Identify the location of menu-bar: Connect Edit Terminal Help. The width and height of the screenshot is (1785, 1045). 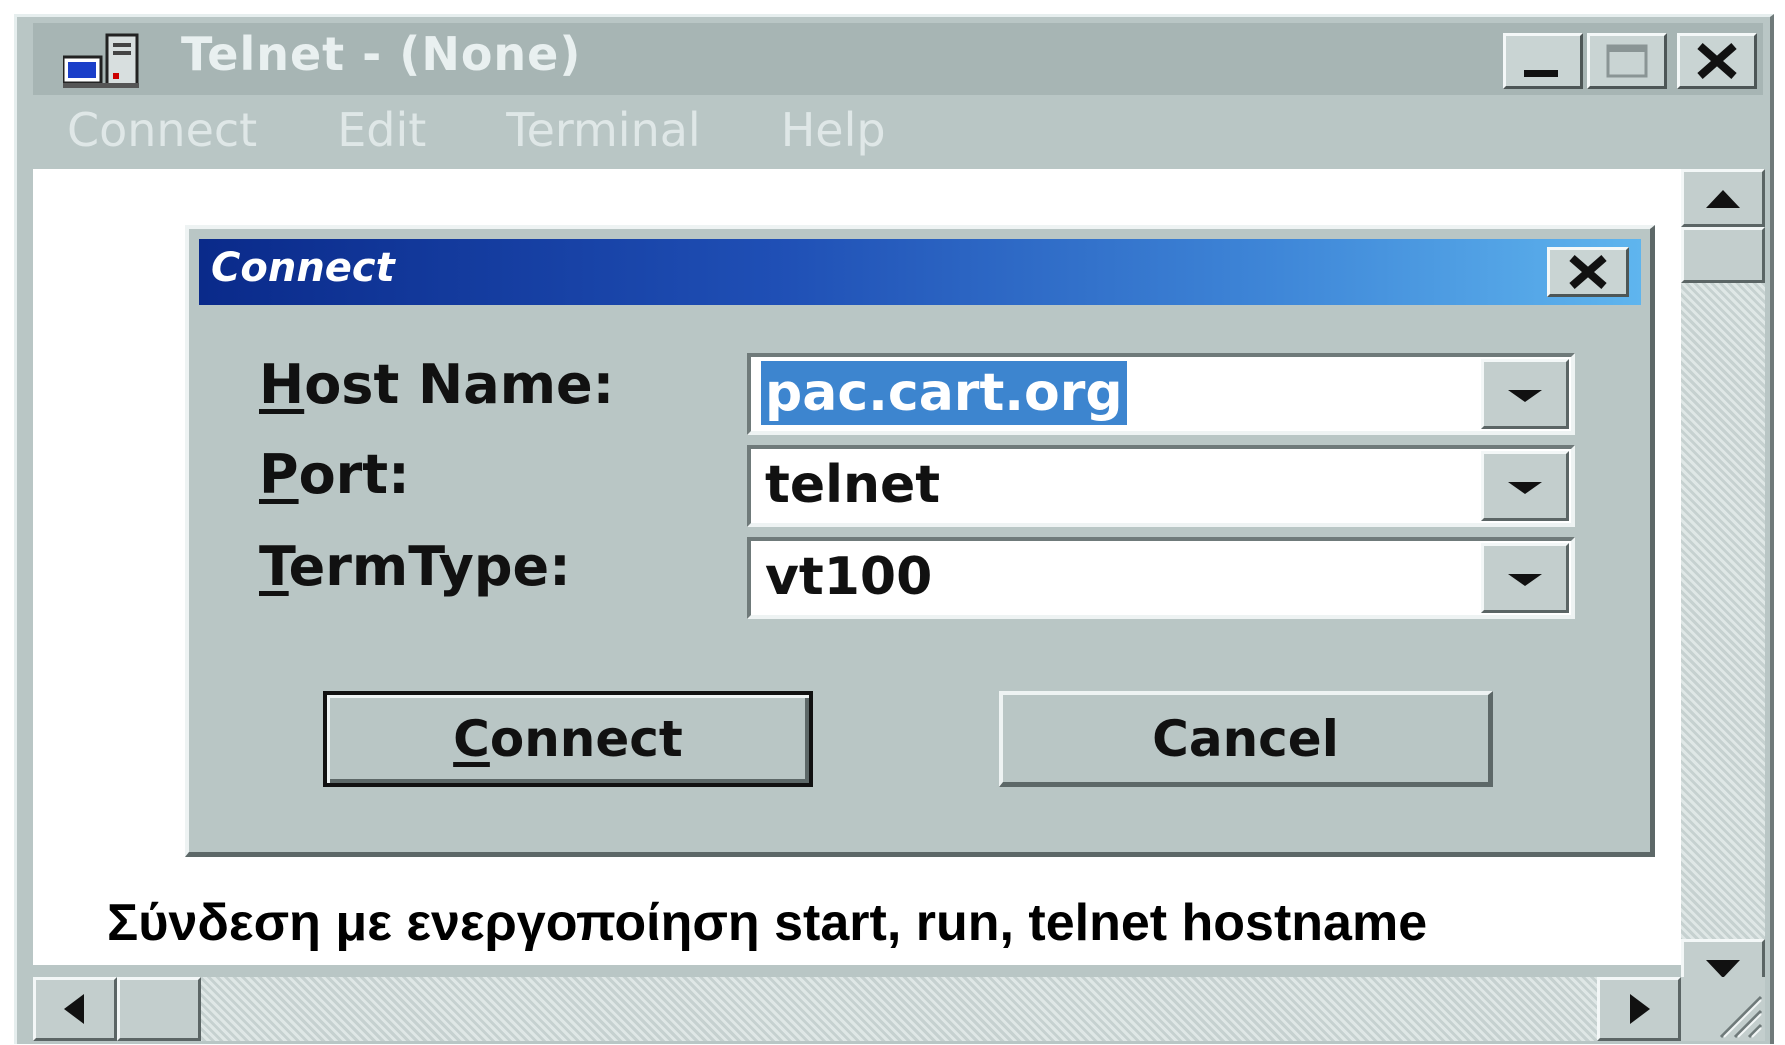
(476, 133).